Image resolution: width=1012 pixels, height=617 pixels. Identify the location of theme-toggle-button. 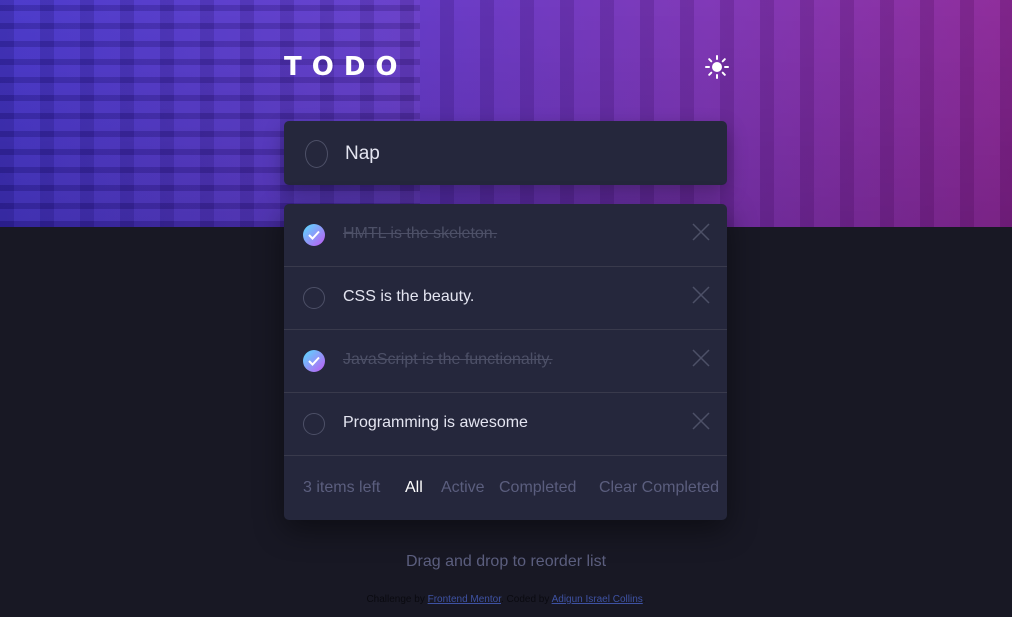
(717, 67).